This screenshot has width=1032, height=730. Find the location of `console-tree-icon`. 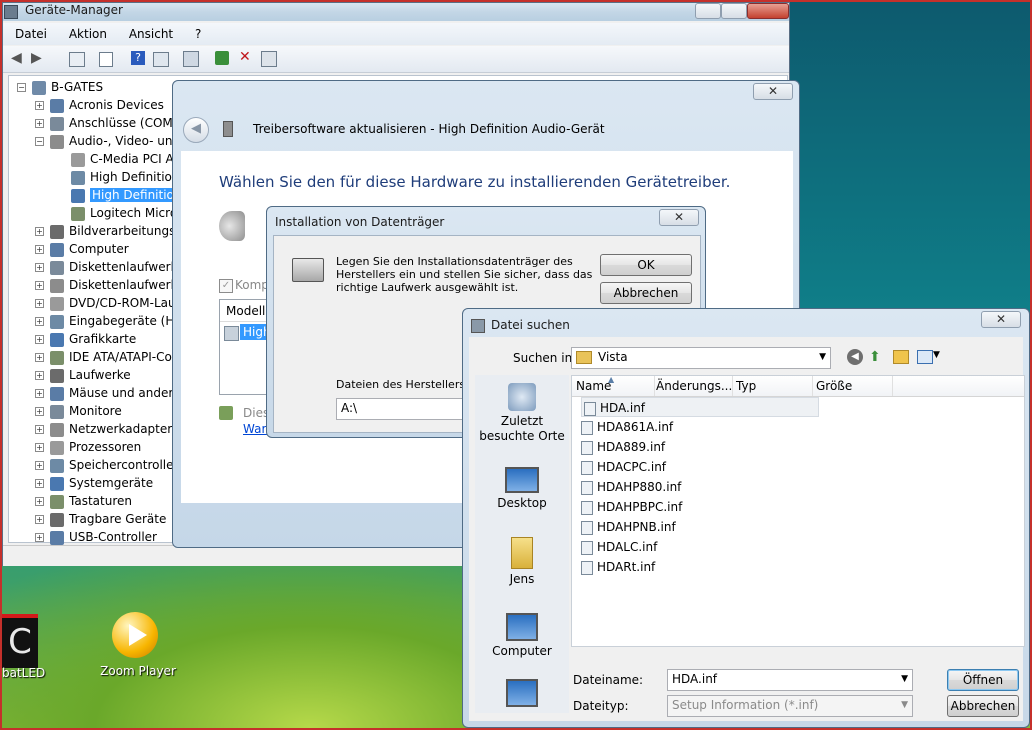

console-tree-icon is located at coordinates (77, 59).